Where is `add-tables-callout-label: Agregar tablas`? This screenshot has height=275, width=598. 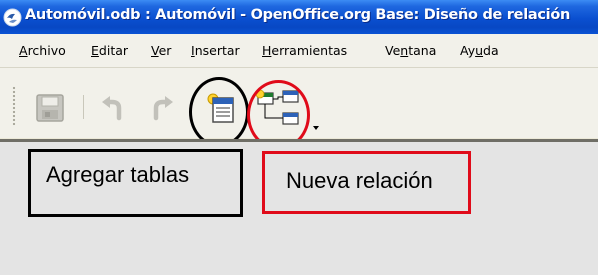
add-tables-callout-label: Agregar tablas is located at coordinates (118, 174).